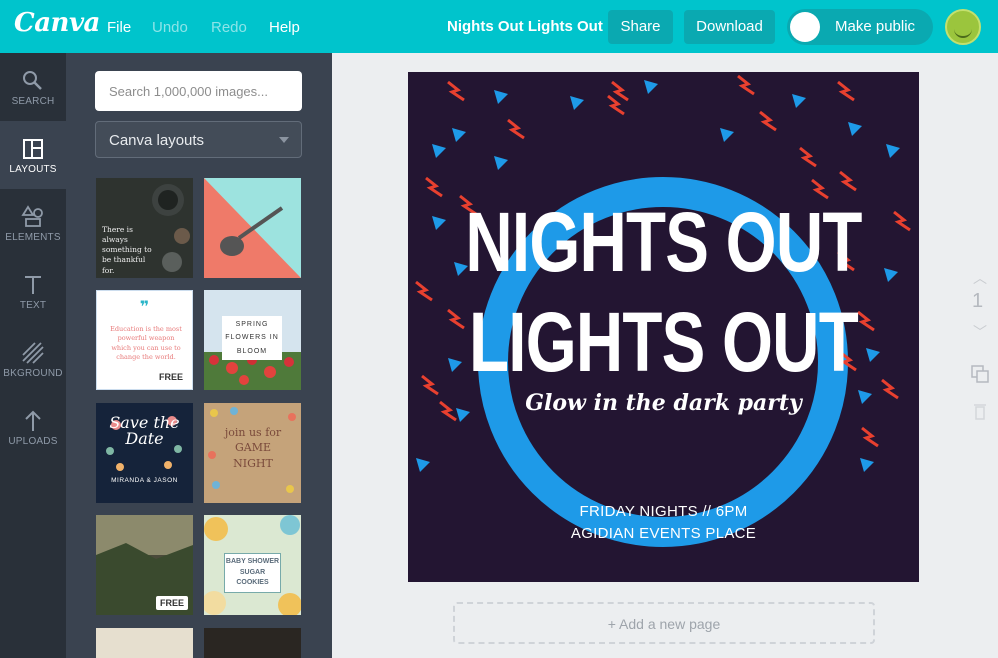  I want to click on make-public-label: Make public, so click(875, 26).